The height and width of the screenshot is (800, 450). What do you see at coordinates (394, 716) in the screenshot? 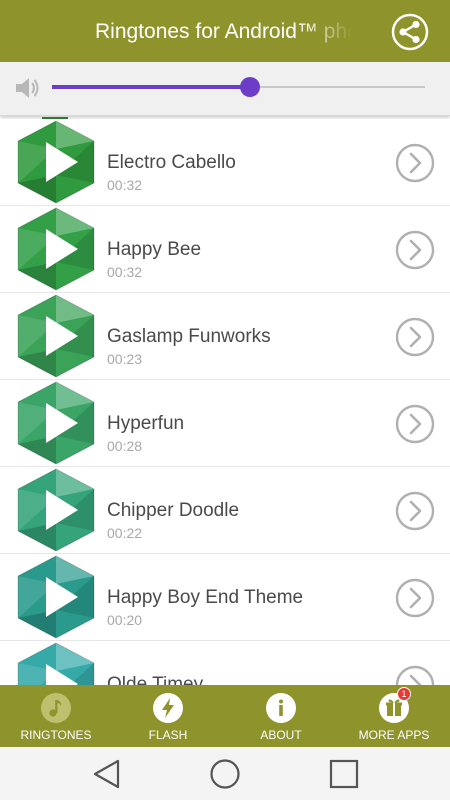
I see `nav-more-apps: MORE APPS 1` at bounding box center [394, 716].